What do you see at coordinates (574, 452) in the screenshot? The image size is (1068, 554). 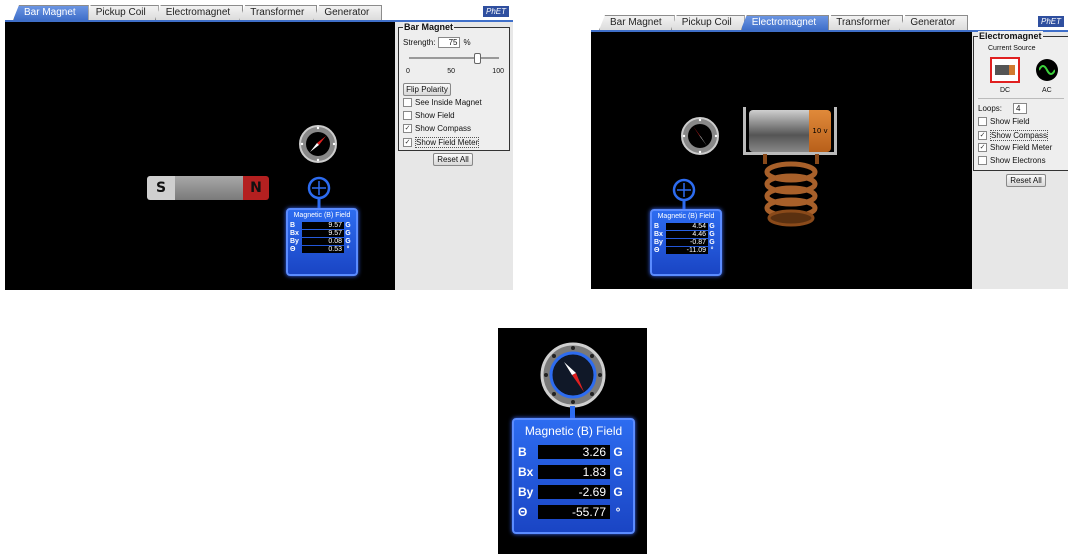 I see `meter-value: 3.26` at bounding box center [574, 452].